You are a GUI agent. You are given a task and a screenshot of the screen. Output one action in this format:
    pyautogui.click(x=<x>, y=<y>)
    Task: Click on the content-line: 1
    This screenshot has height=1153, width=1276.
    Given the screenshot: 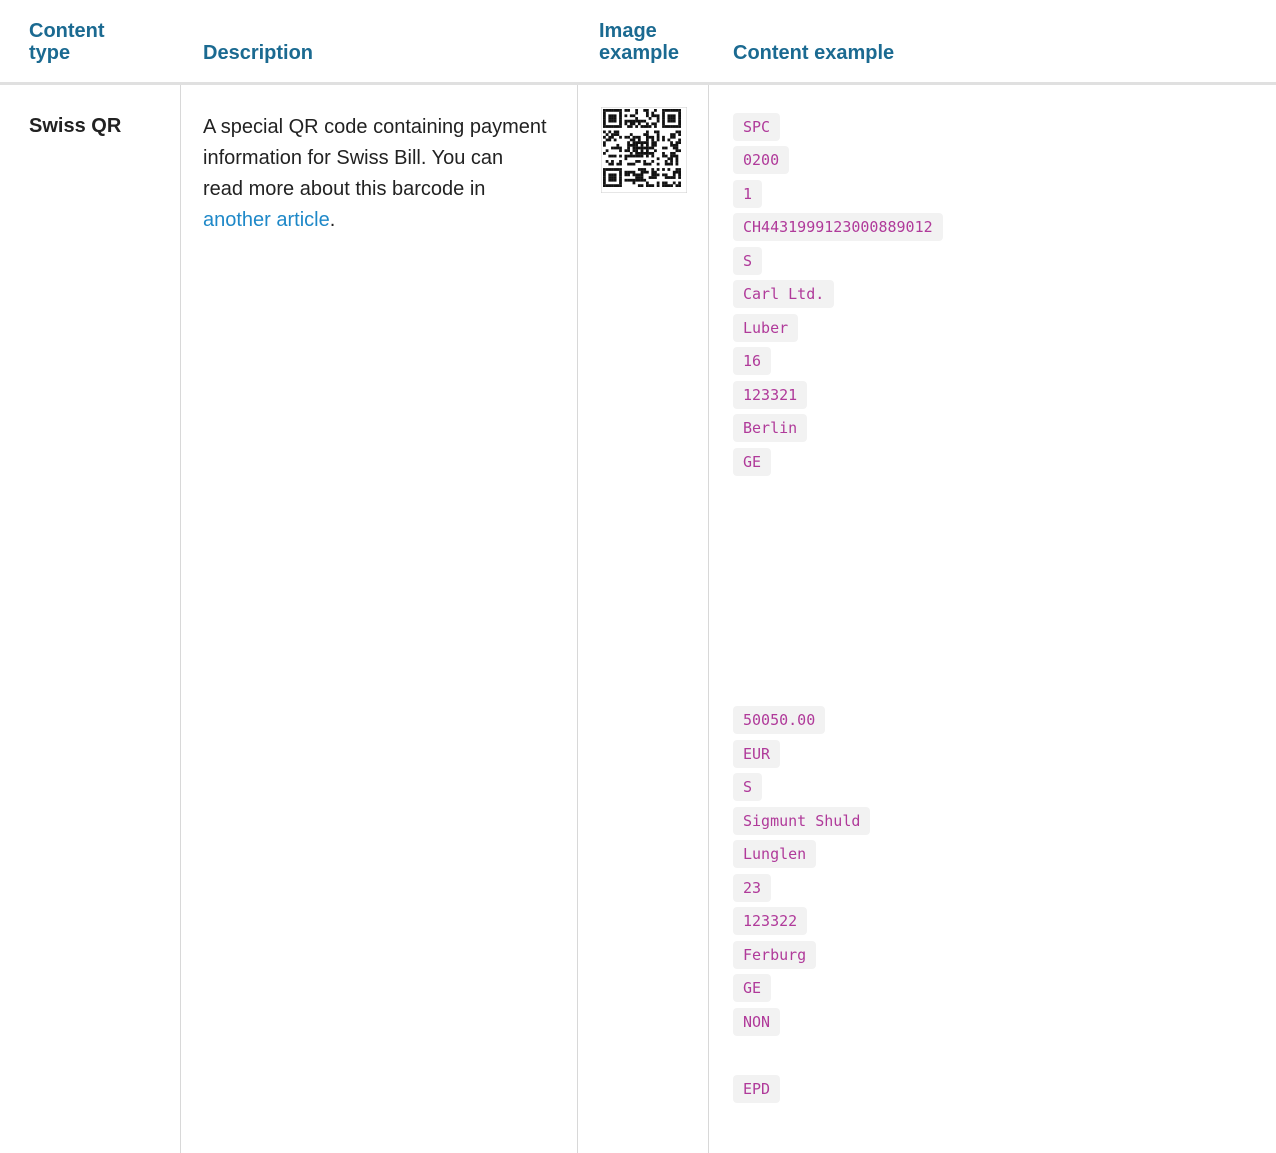 What is the action you would take?
    pyautogui.click(x=748, y=194)
    